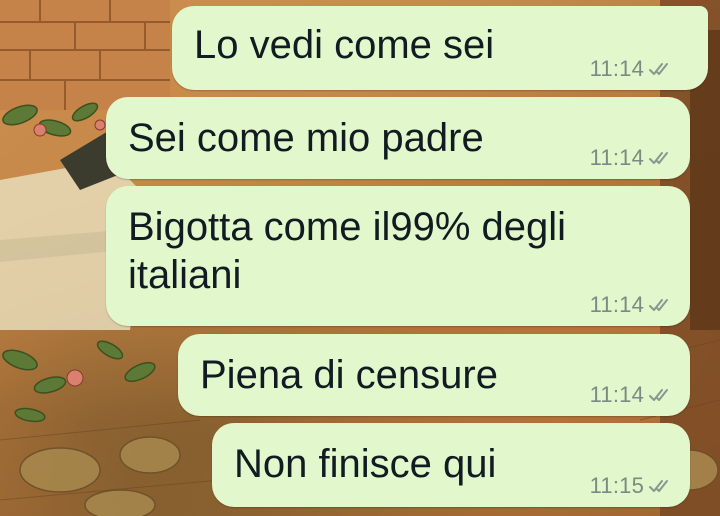  I want to click on message-text: Piena di censure, so click(349, 375).